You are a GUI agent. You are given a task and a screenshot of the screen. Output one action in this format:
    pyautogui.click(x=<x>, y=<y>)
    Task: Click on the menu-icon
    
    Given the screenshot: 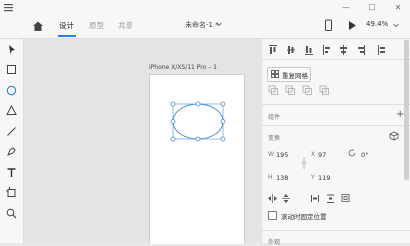 What is the action you would take?
    pyautogui.click(x=8, y=7)
    